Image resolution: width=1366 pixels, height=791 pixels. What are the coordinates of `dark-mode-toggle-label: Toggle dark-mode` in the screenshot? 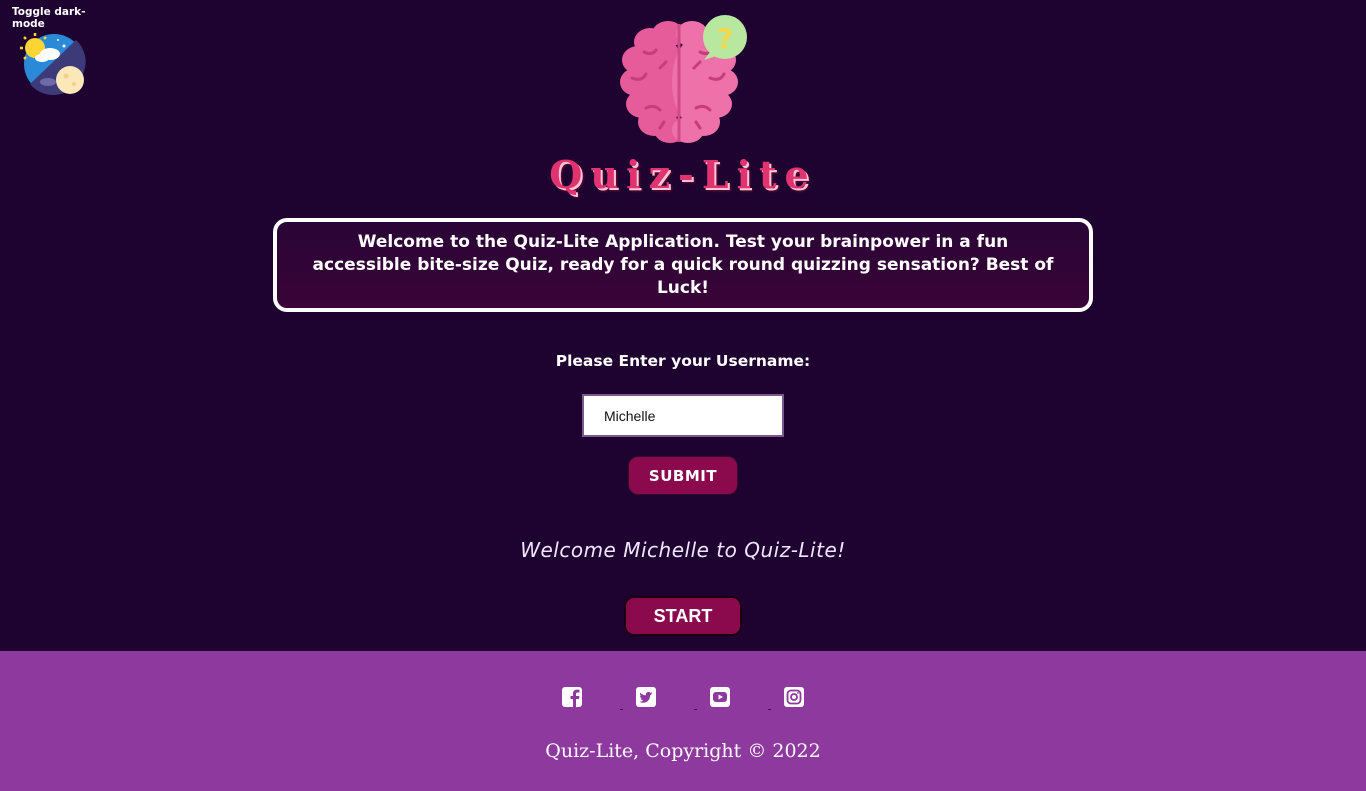 It's located at (49, 18).